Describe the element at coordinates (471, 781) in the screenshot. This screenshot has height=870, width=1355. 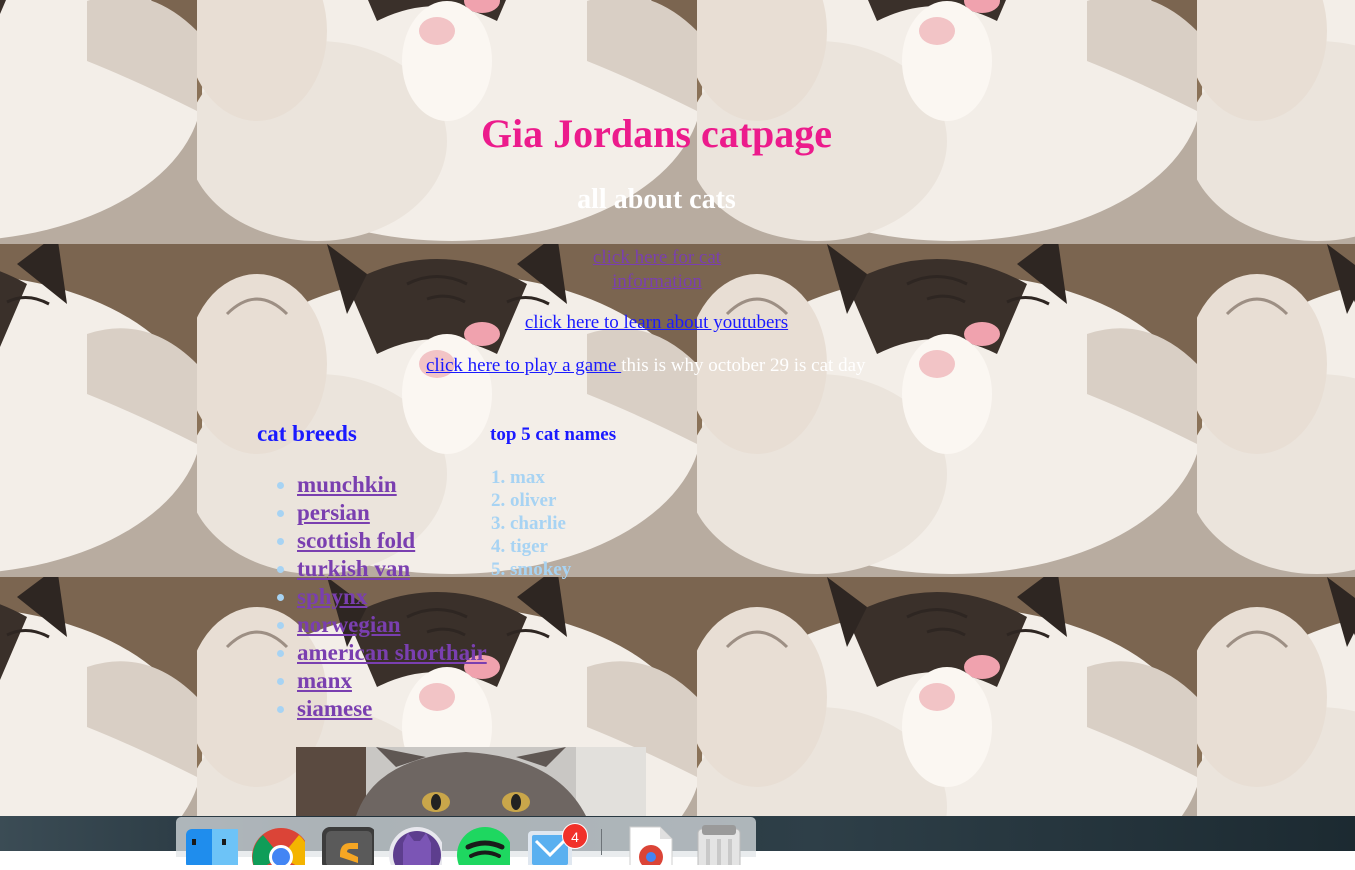
I see `grey-cat-photo` at that location.